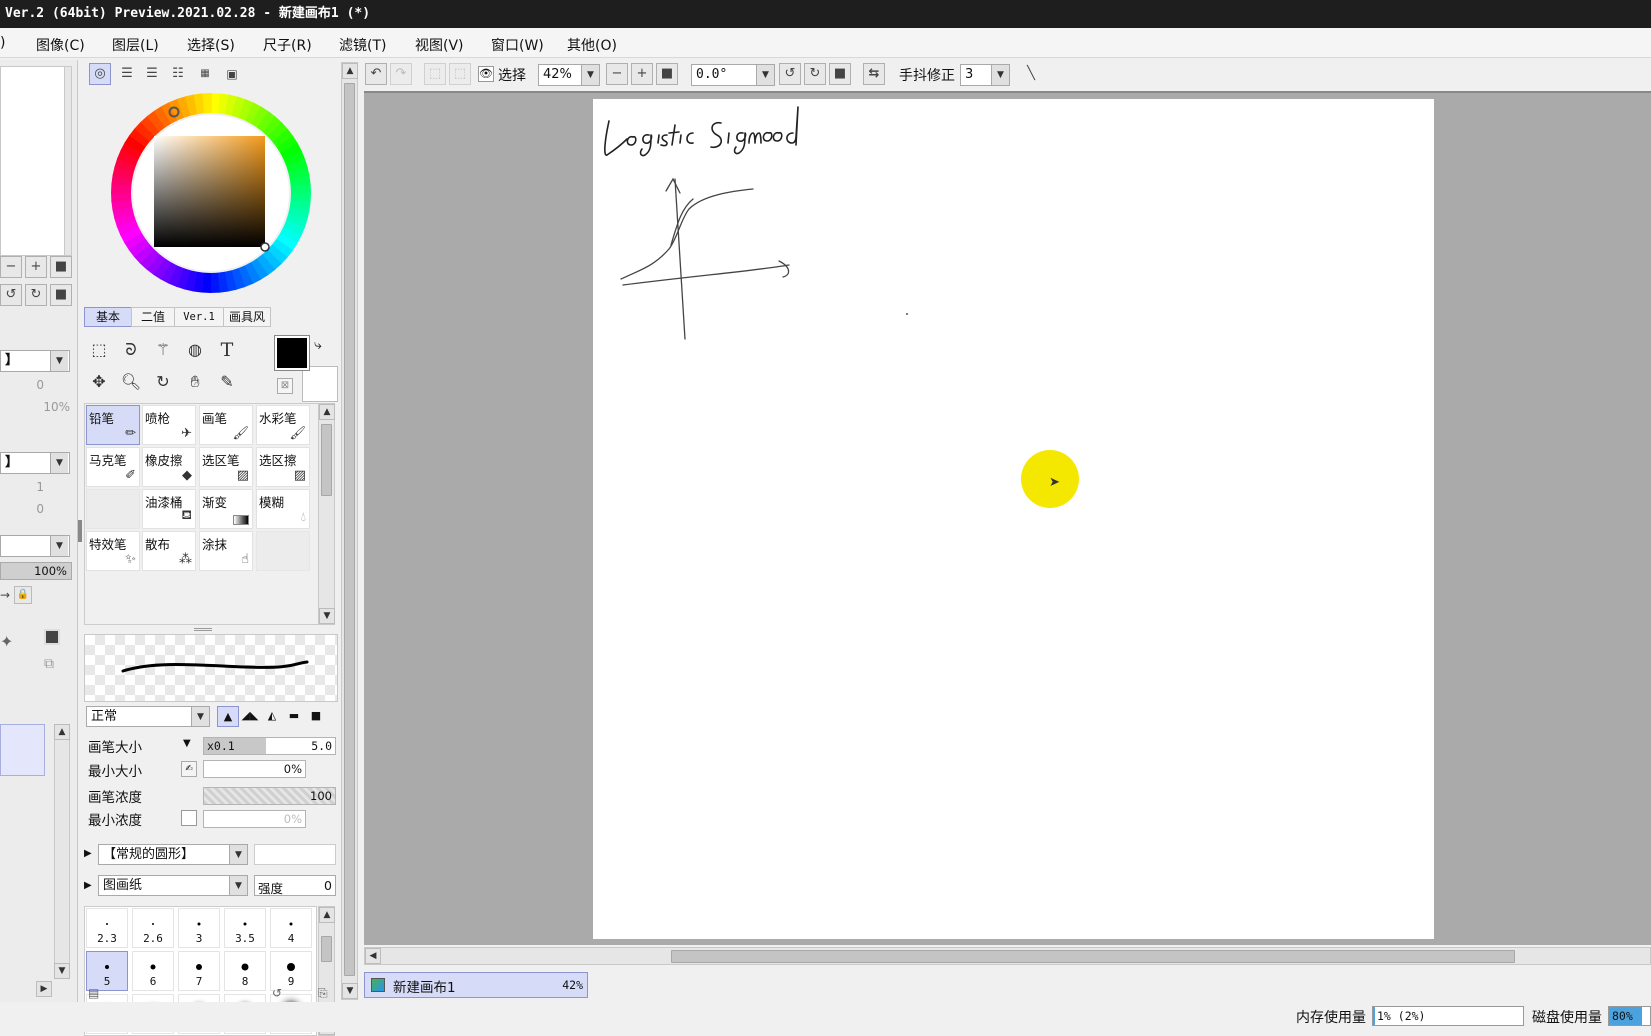  Describe the element at coordinates (44, 989) in the screenshot. I see `scroll-right-icon: ▶` at that location.